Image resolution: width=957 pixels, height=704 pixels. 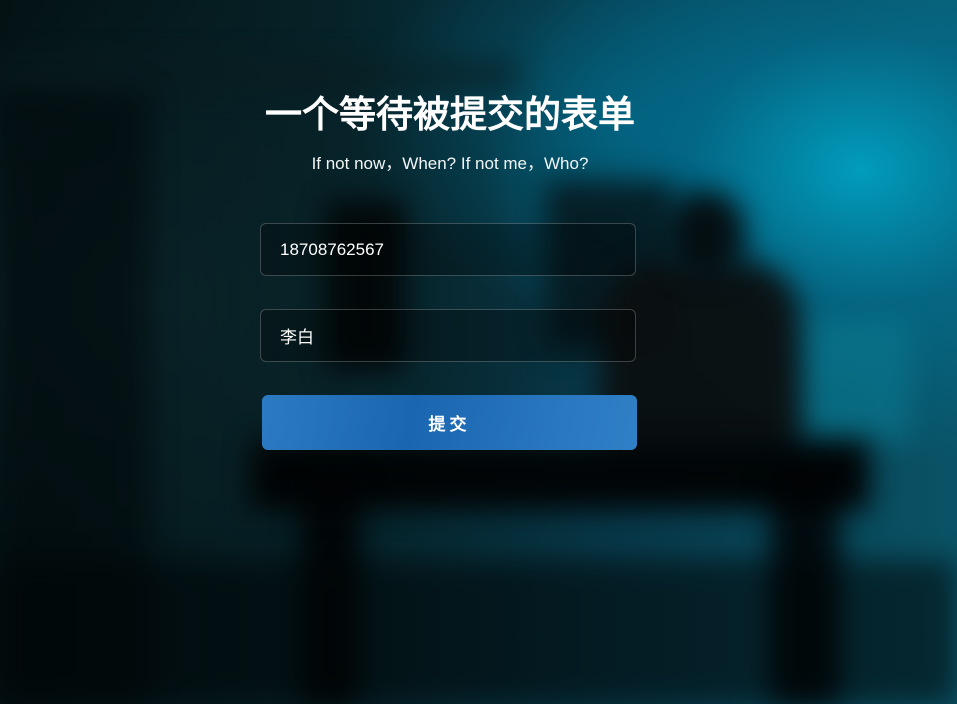 What do you see at coordinates (450, 163) in the screenshot?
I see `form-subtitle: If not now，When? If not me，Who?` at bounding box center [450, 163].